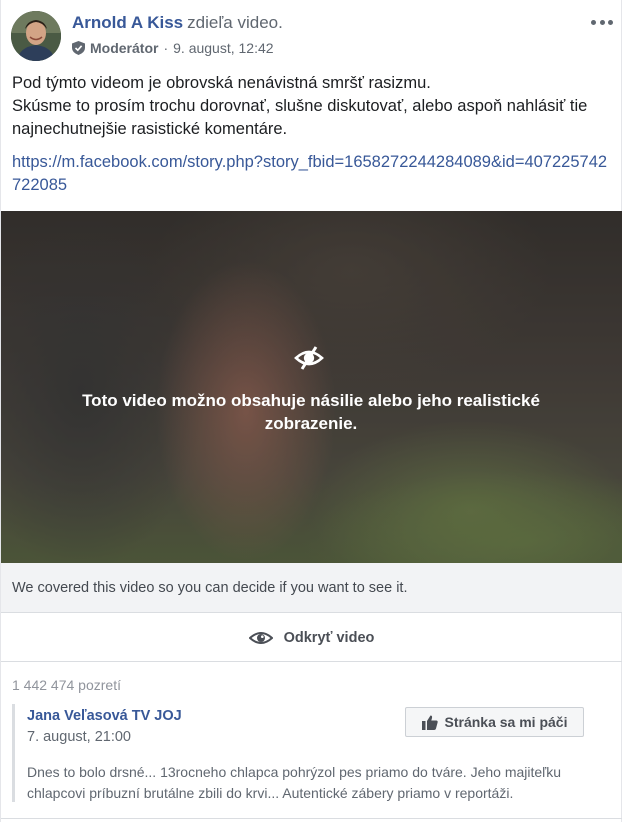 Image resolution: width=622 pixels, height=822 pixels. Describe the element at coordinates (124, 48) in the screenshot. I see `moderator-badge: Moderátor` at that location.